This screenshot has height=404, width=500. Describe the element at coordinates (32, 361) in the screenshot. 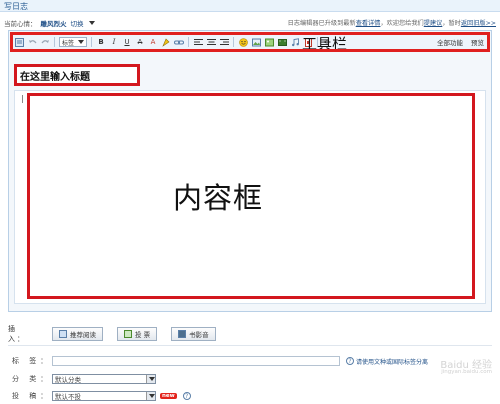

I see `tags-label: 标 签：` at that location.